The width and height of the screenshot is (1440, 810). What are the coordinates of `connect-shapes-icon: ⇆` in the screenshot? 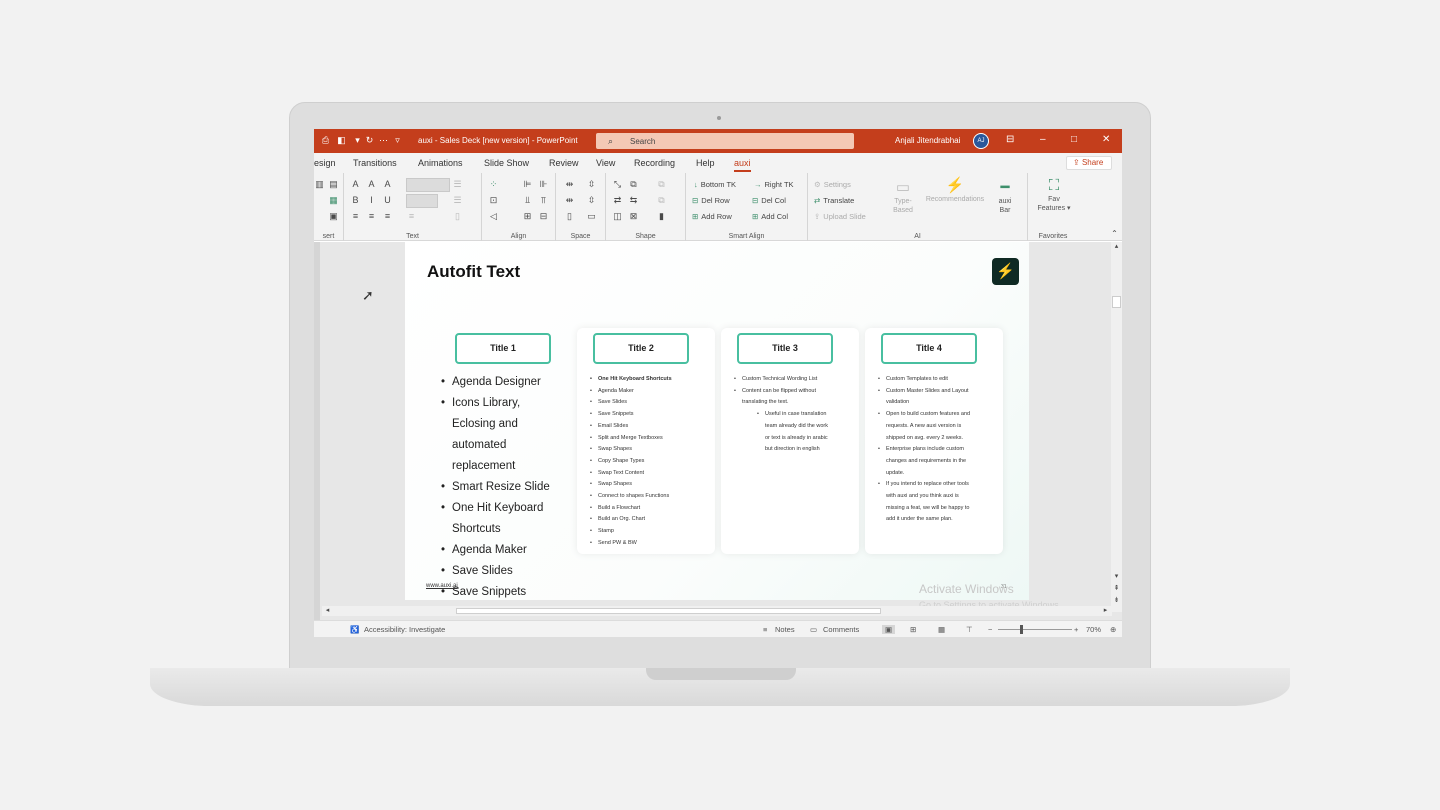 It's located at (633, 200).